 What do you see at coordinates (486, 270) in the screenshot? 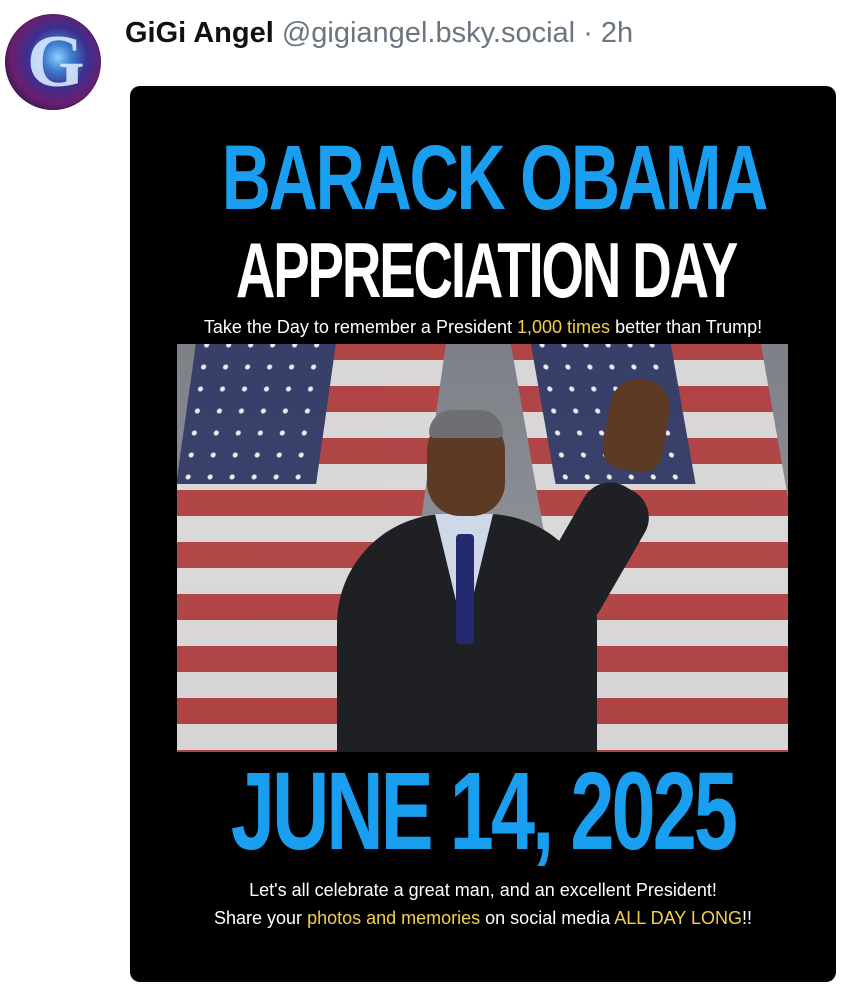
I see `flyer-title-line2: APPRECIATION DAY` at bounding box center [486, 270].